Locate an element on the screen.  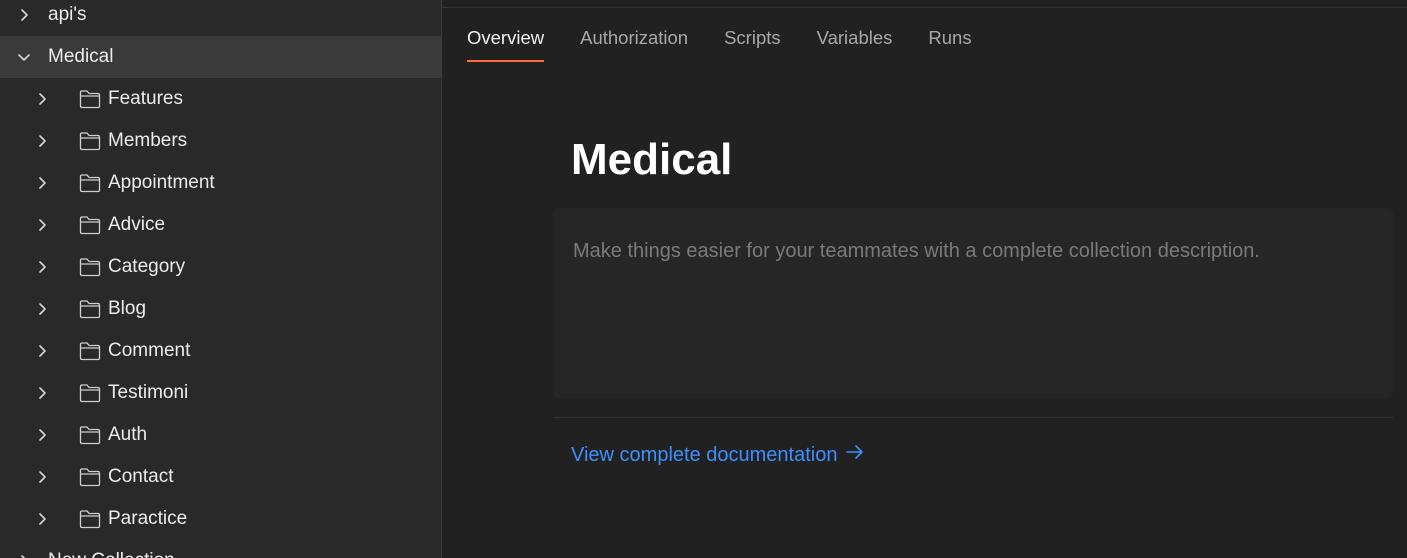
sidebar-folder-blog: Blog is located at coordinates (220, 309).